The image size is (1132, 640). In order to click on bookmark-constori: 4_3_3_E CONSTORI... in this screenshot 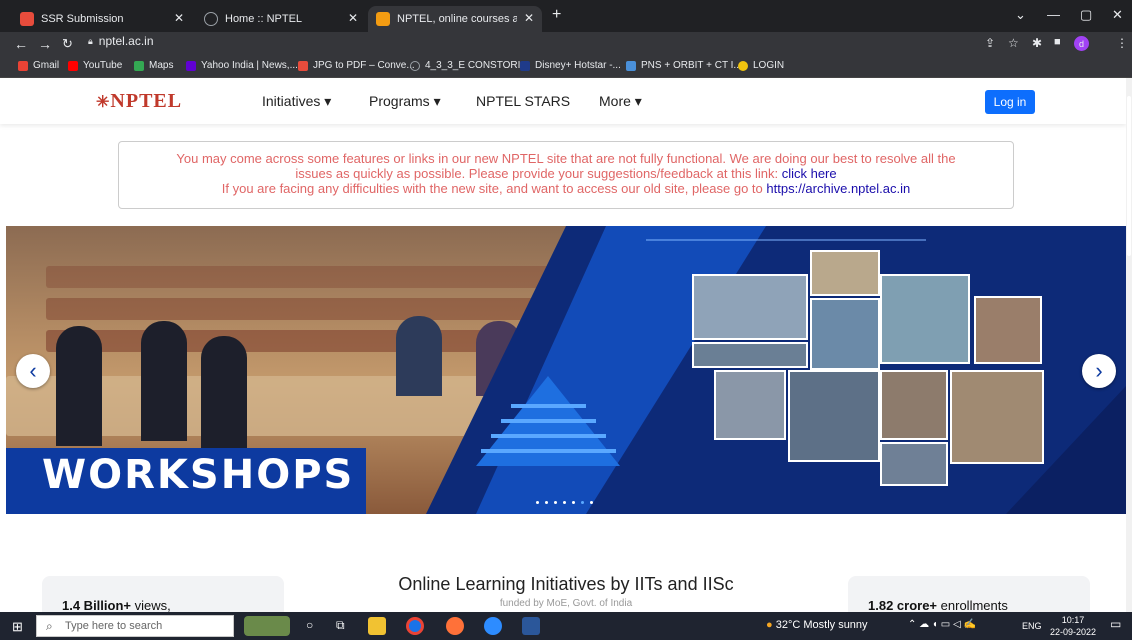, I will do `click(469, 65)`.